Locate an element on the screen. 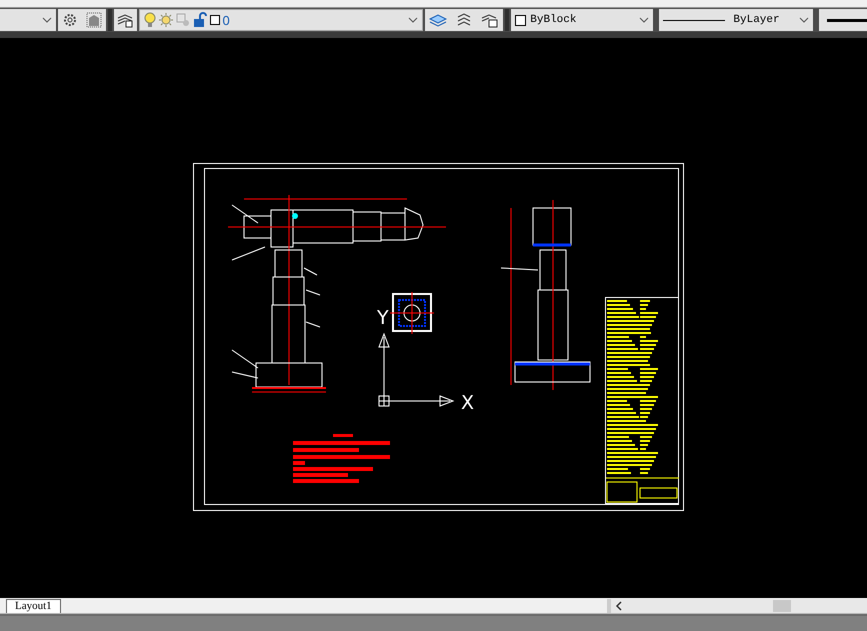 Image resolution: width=867 pixels, height=631 pixels. color-dropdown: ByBlock is located at coordinates (582, 20).